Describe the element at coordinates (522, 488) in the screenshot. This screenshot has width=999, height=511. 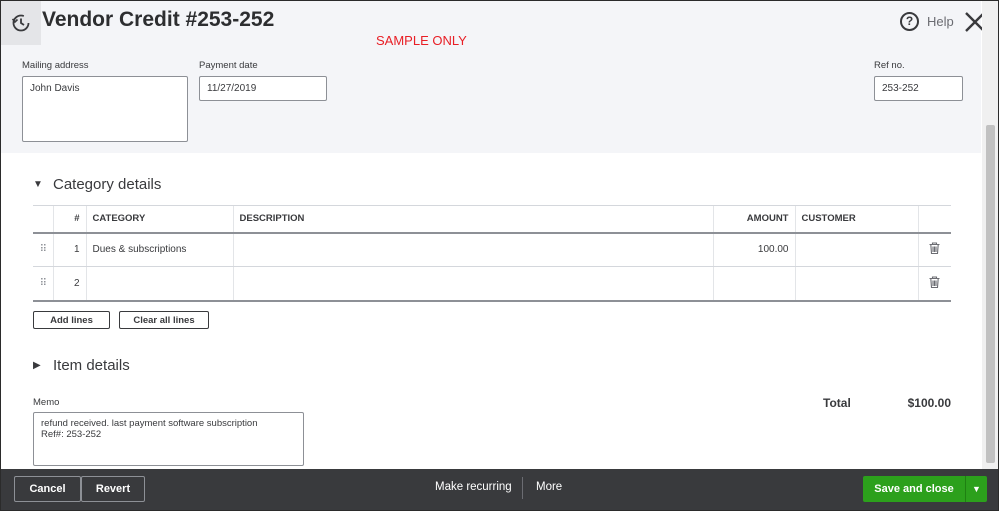
I see `footer-divider` at that location.